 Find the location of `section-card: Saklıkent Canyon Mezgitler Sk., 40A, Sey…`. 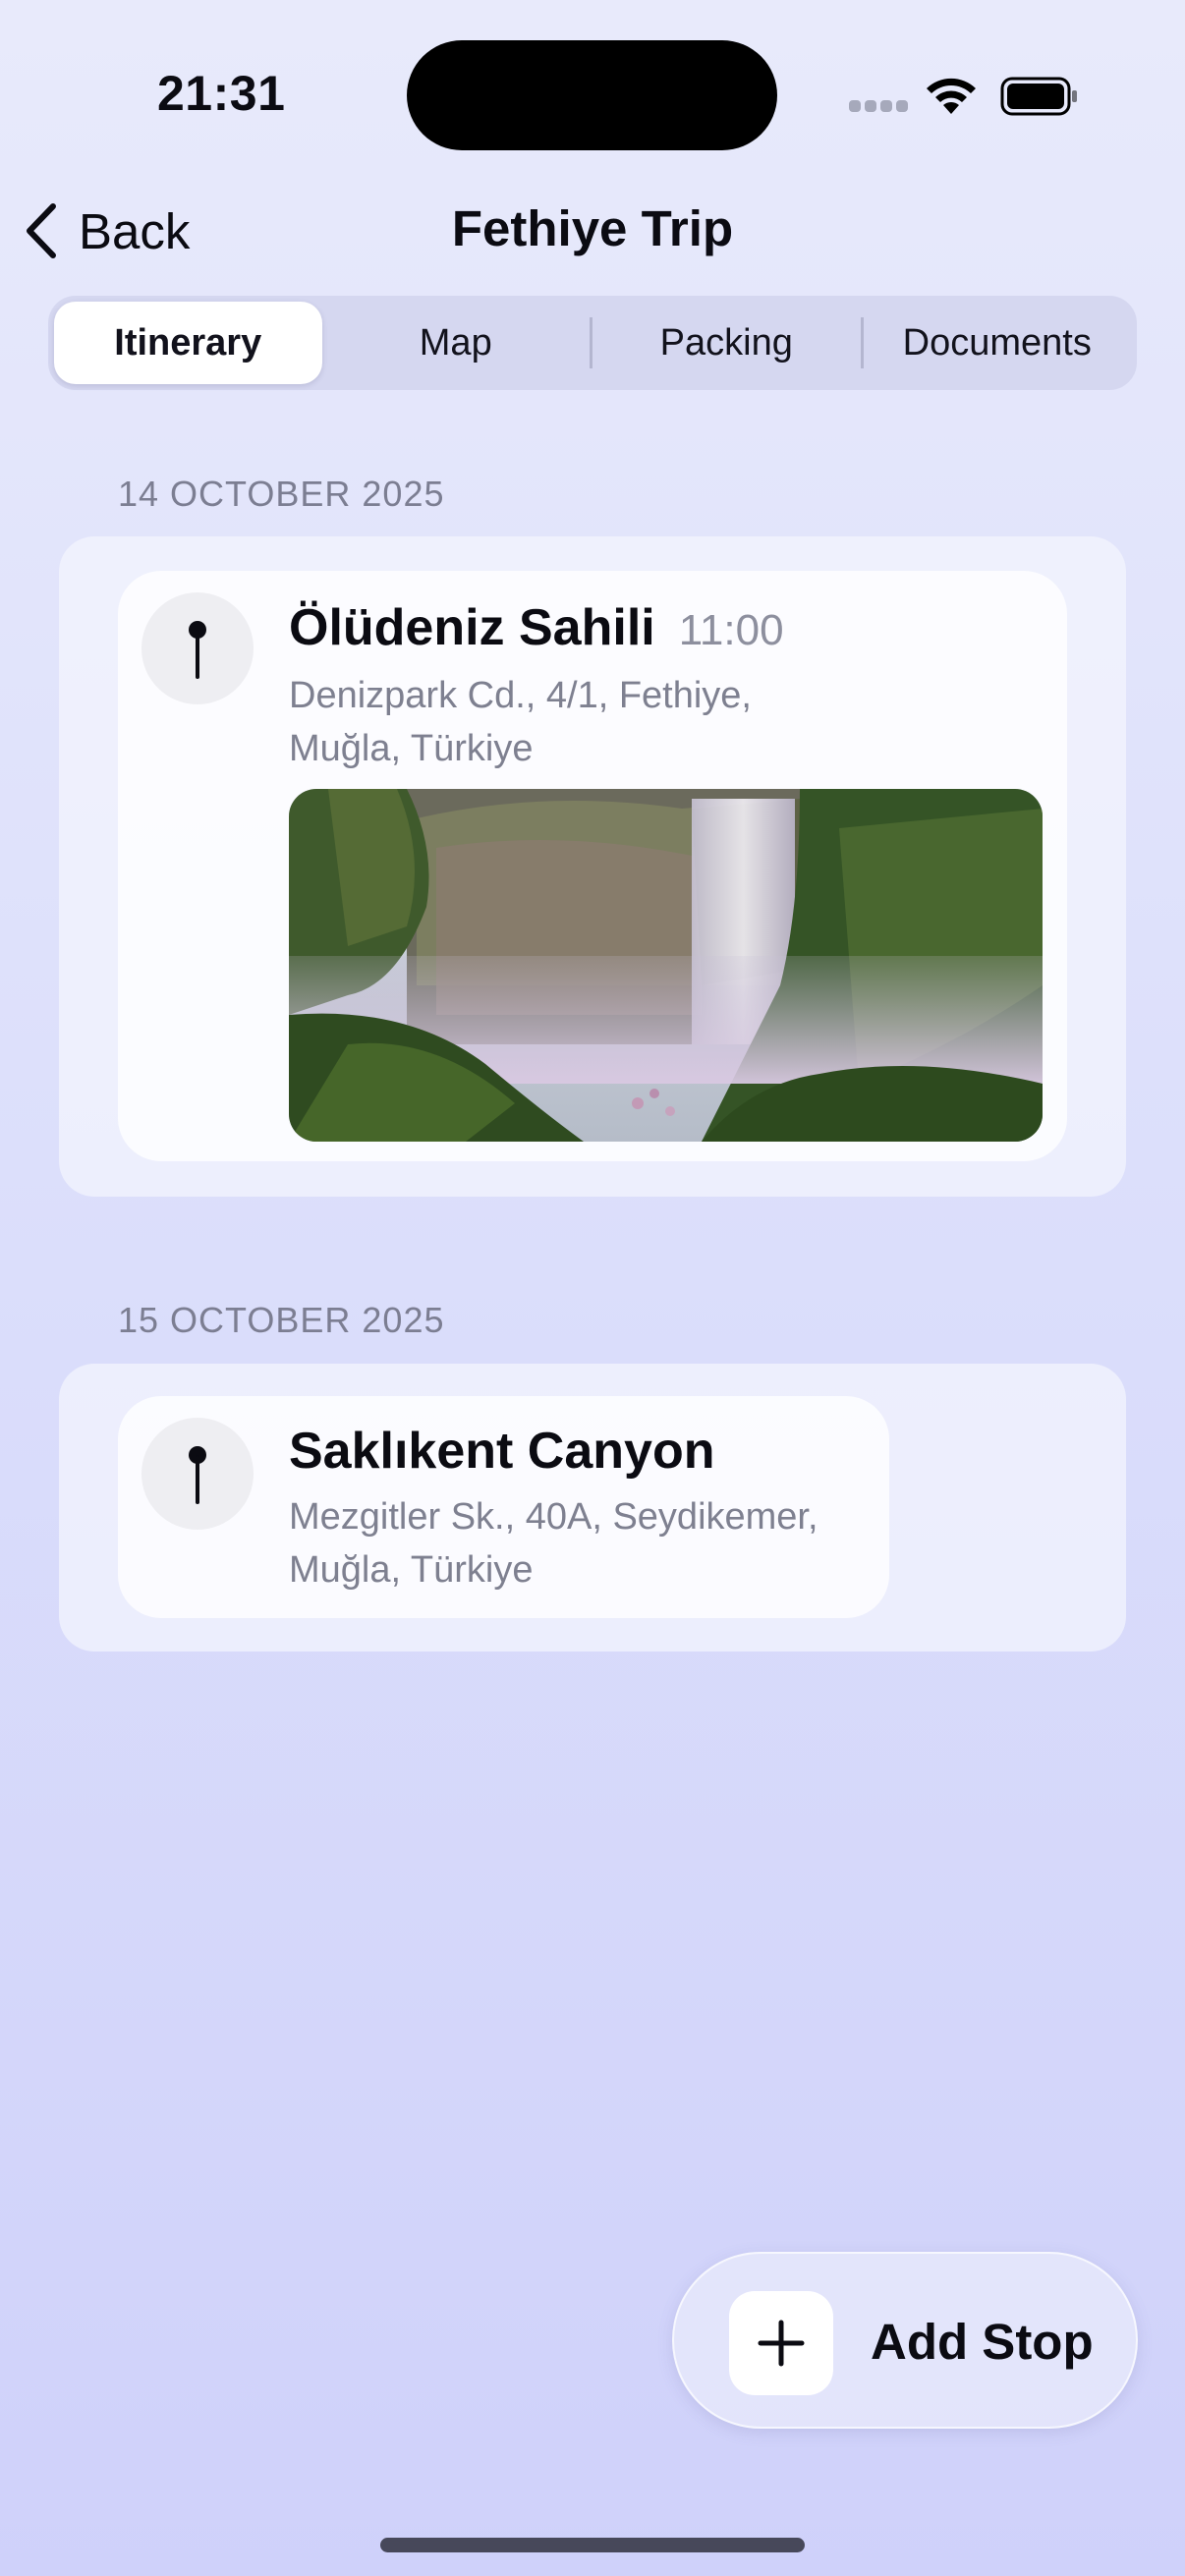

section-card: Saklıkent Canyon Mezgitler Sk., 40A, Sey… is located at coordinates (592, 1508).